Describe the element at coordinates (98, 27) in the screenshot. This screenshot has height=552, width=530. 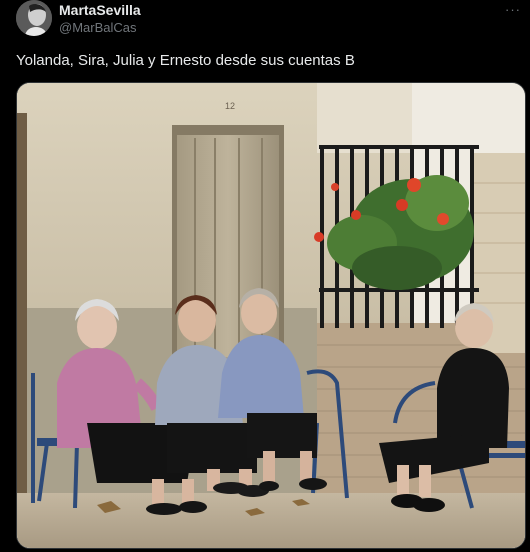
I see `author-handle: @MarBalCas` at that location.